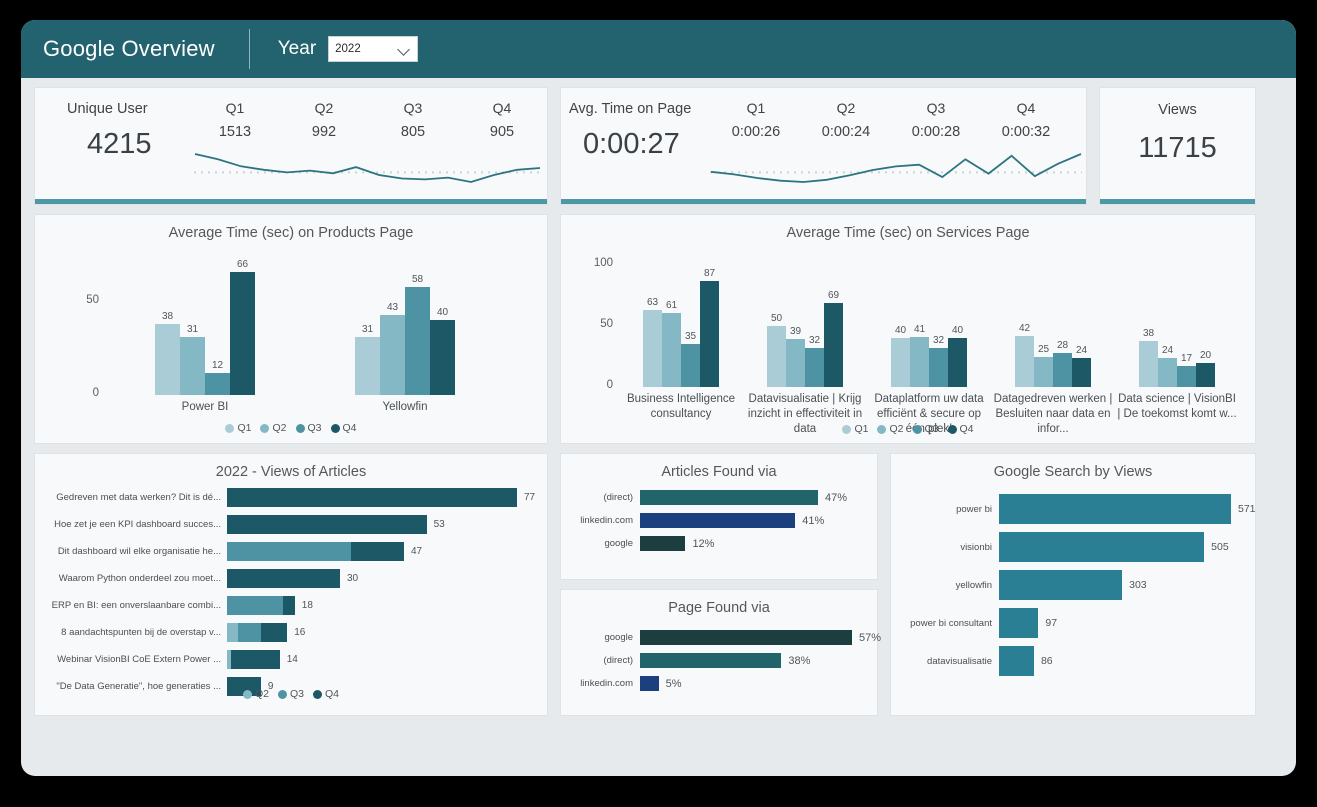  What do you see at coordinates (673, 683) in the screenshot?
I see `page-found-via-bar-value: 5%` at bounding box center [673, 683].